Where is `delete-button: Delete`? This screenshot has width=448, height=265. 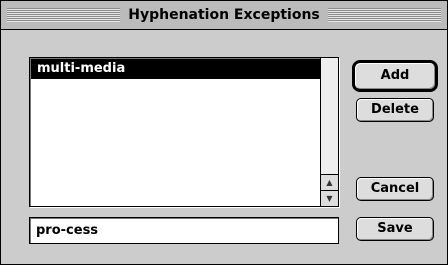 delete-button: Delete is located at coordinates (395, 110).